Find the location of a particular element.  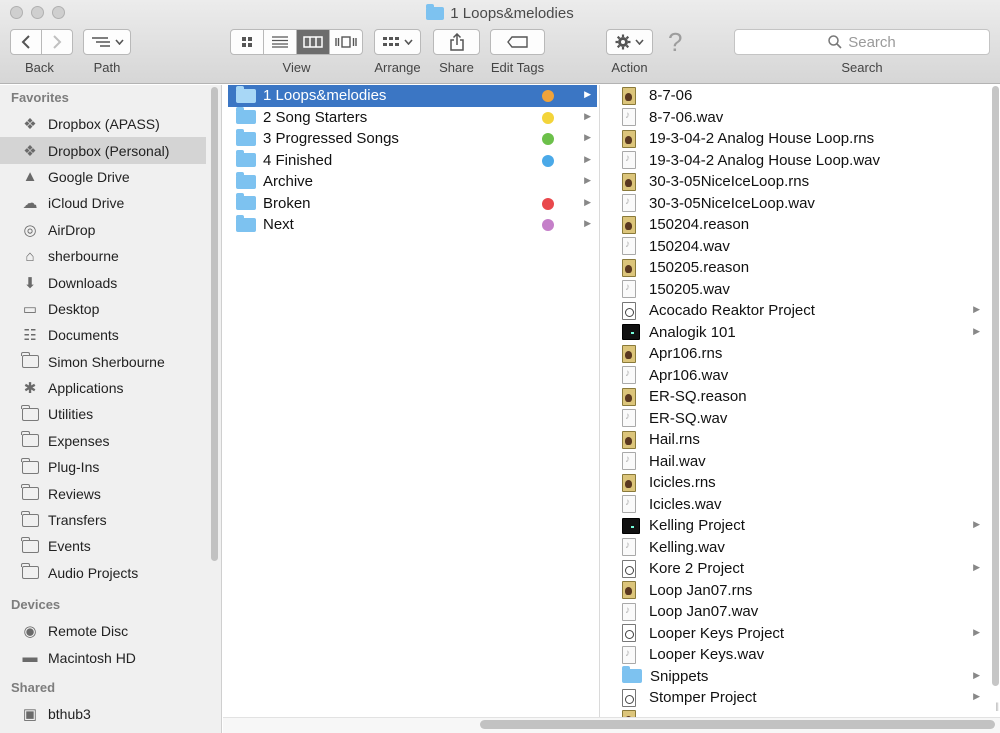

file-row: Hail.rns is located at coordinates (800, 440).